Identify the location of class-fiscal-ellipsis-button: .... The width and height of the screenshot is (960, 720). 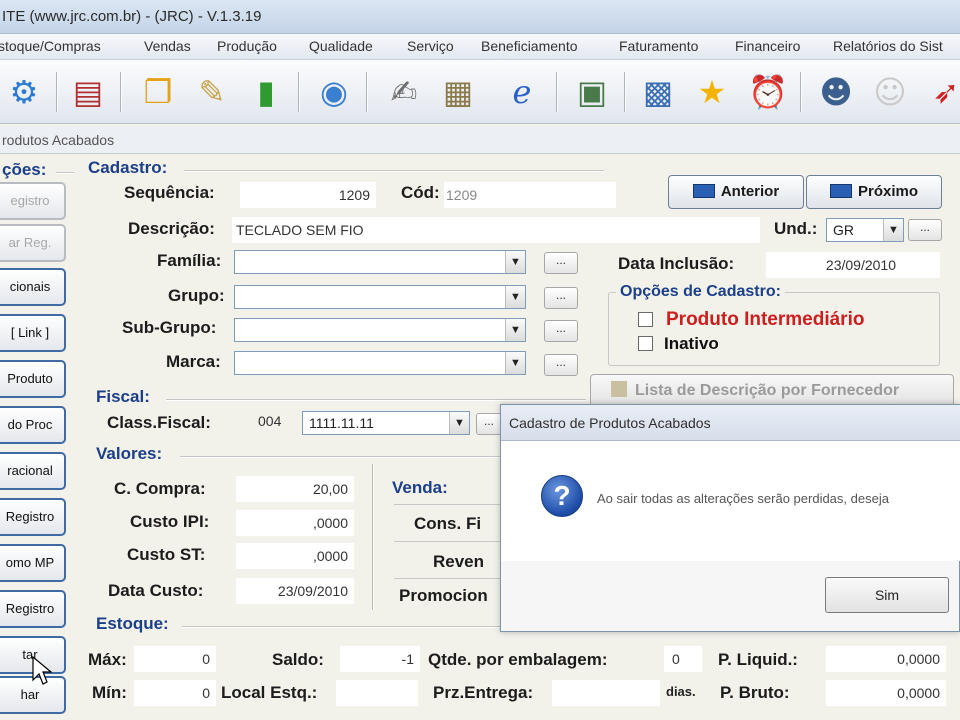
(489, 424).